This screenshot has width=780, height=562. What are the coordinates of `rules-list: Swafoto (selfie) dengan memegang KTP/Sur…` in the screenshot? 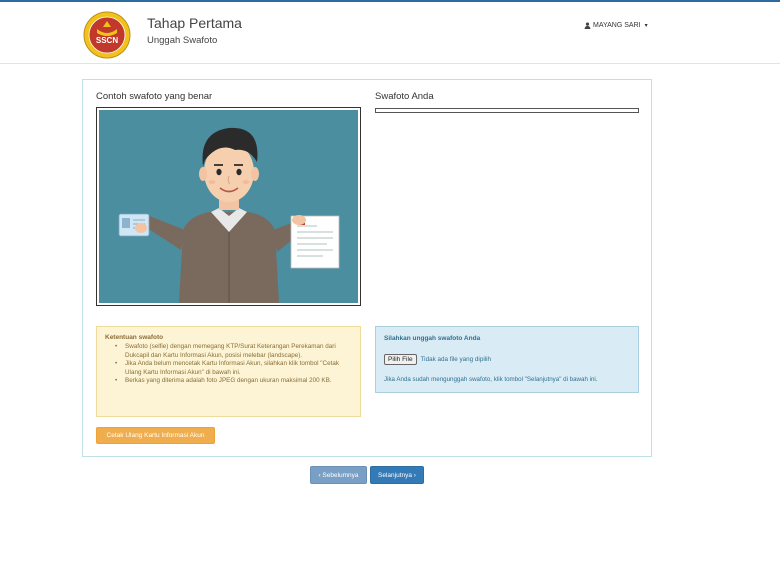 It's located at (228, 364).